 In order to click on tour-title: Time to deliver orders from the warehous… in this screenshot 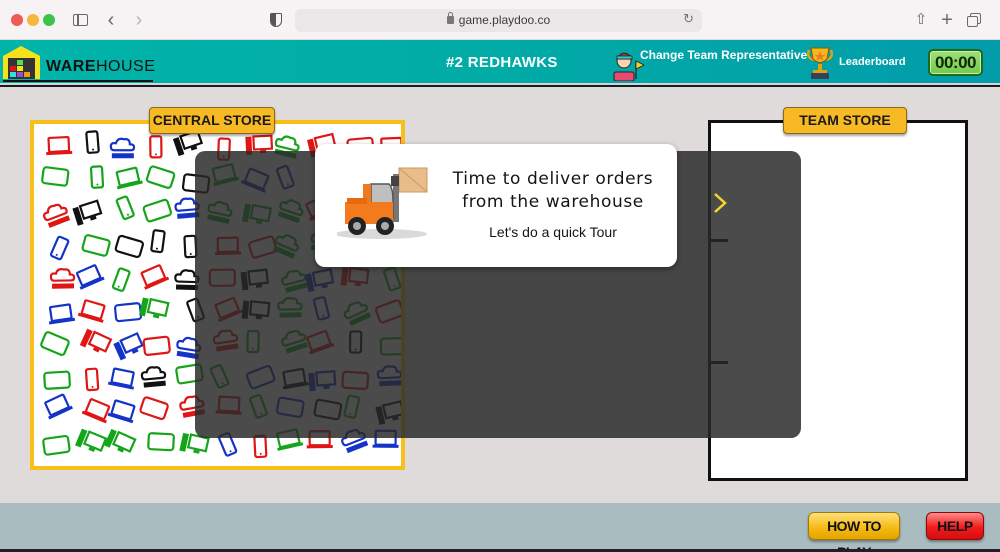, I will do `click(553, 191)`.